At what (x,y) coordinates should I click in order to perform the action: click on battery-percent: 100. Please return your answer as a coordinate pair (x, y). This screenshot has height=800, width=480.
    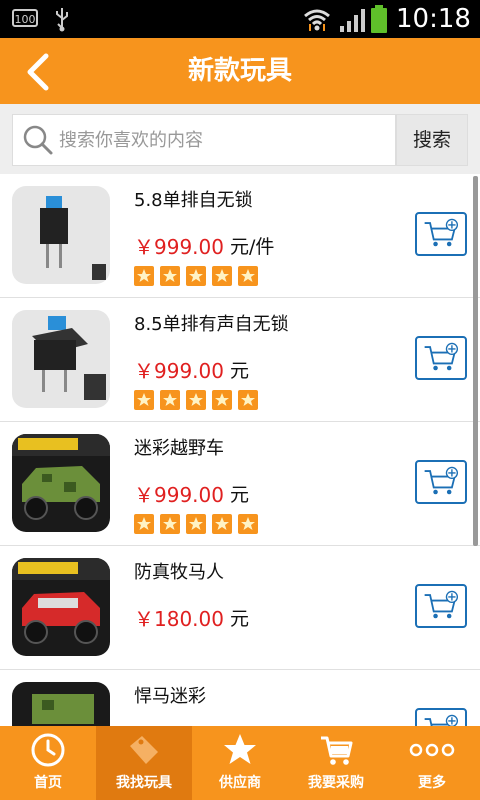
    Looking at the image, I should click on (25, 18).